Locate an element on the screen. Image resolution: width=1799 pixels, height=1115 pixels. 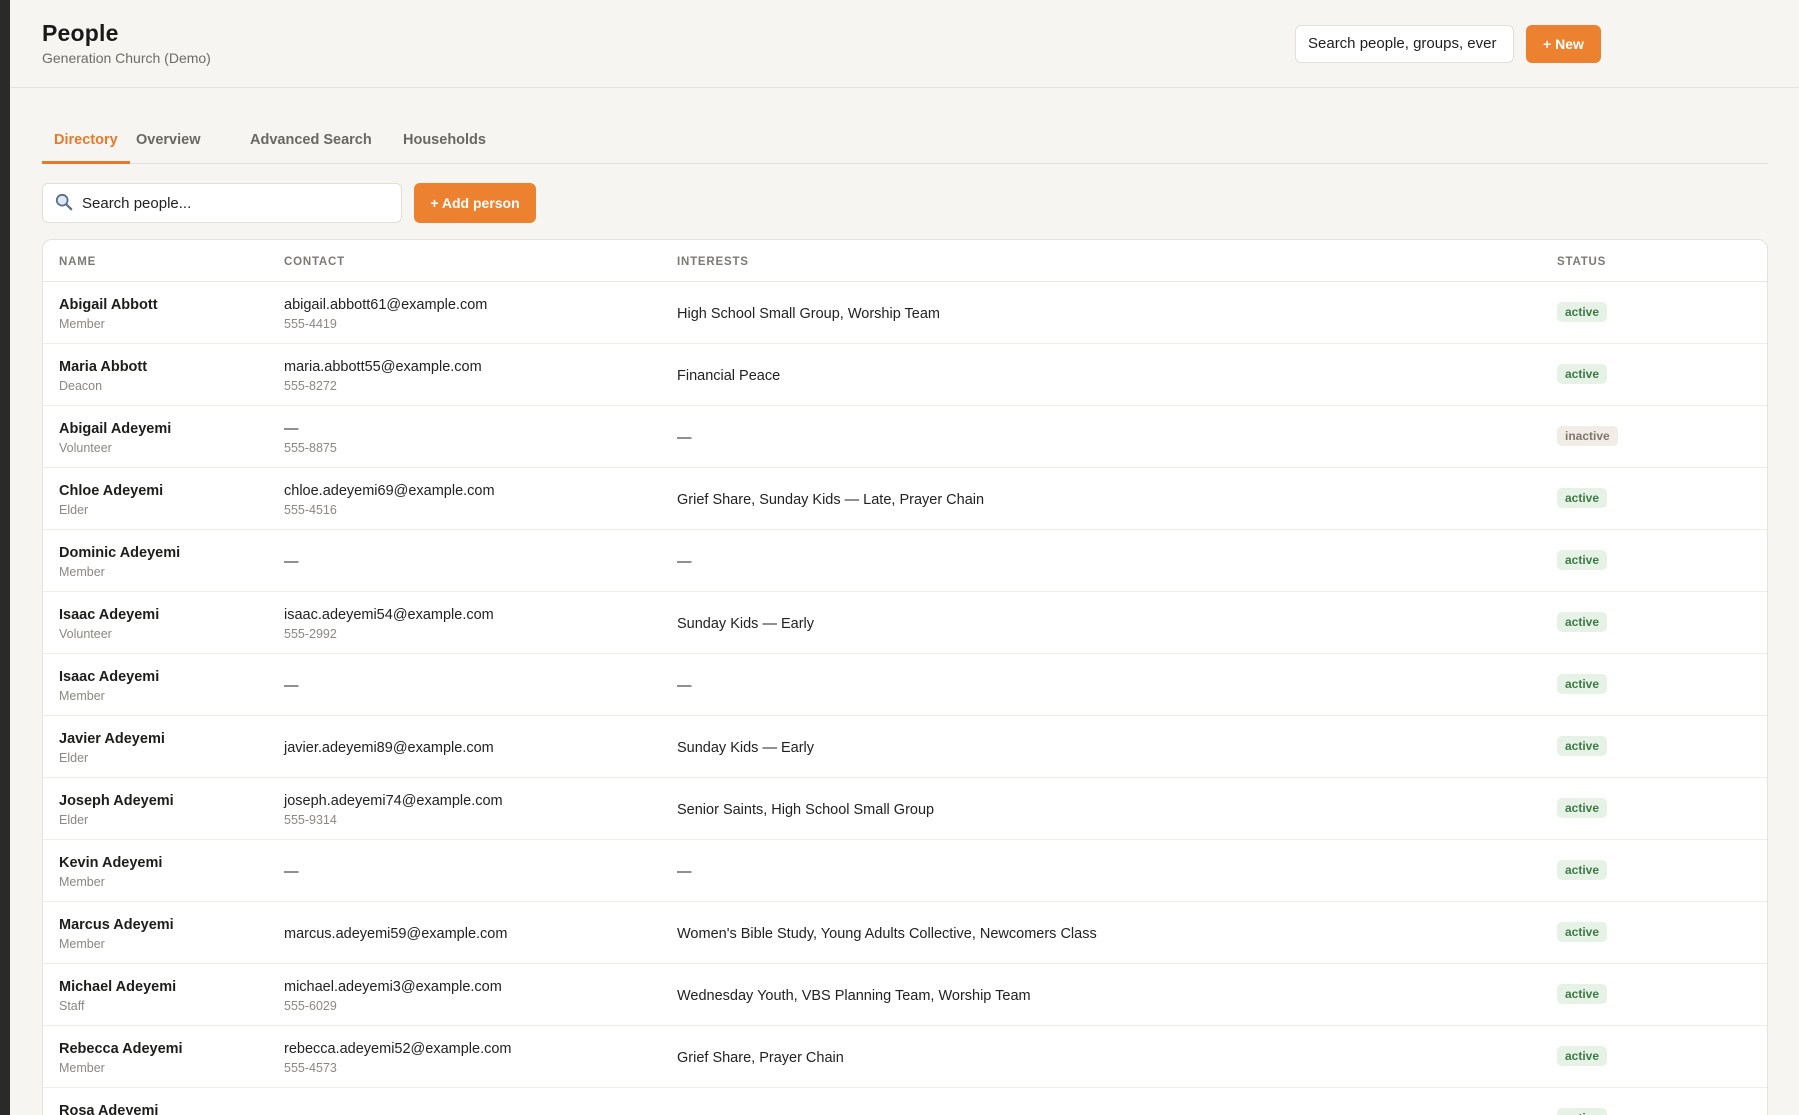
person-email: chloe.adeyemi69@example.com is located at coordinates (389, 491).